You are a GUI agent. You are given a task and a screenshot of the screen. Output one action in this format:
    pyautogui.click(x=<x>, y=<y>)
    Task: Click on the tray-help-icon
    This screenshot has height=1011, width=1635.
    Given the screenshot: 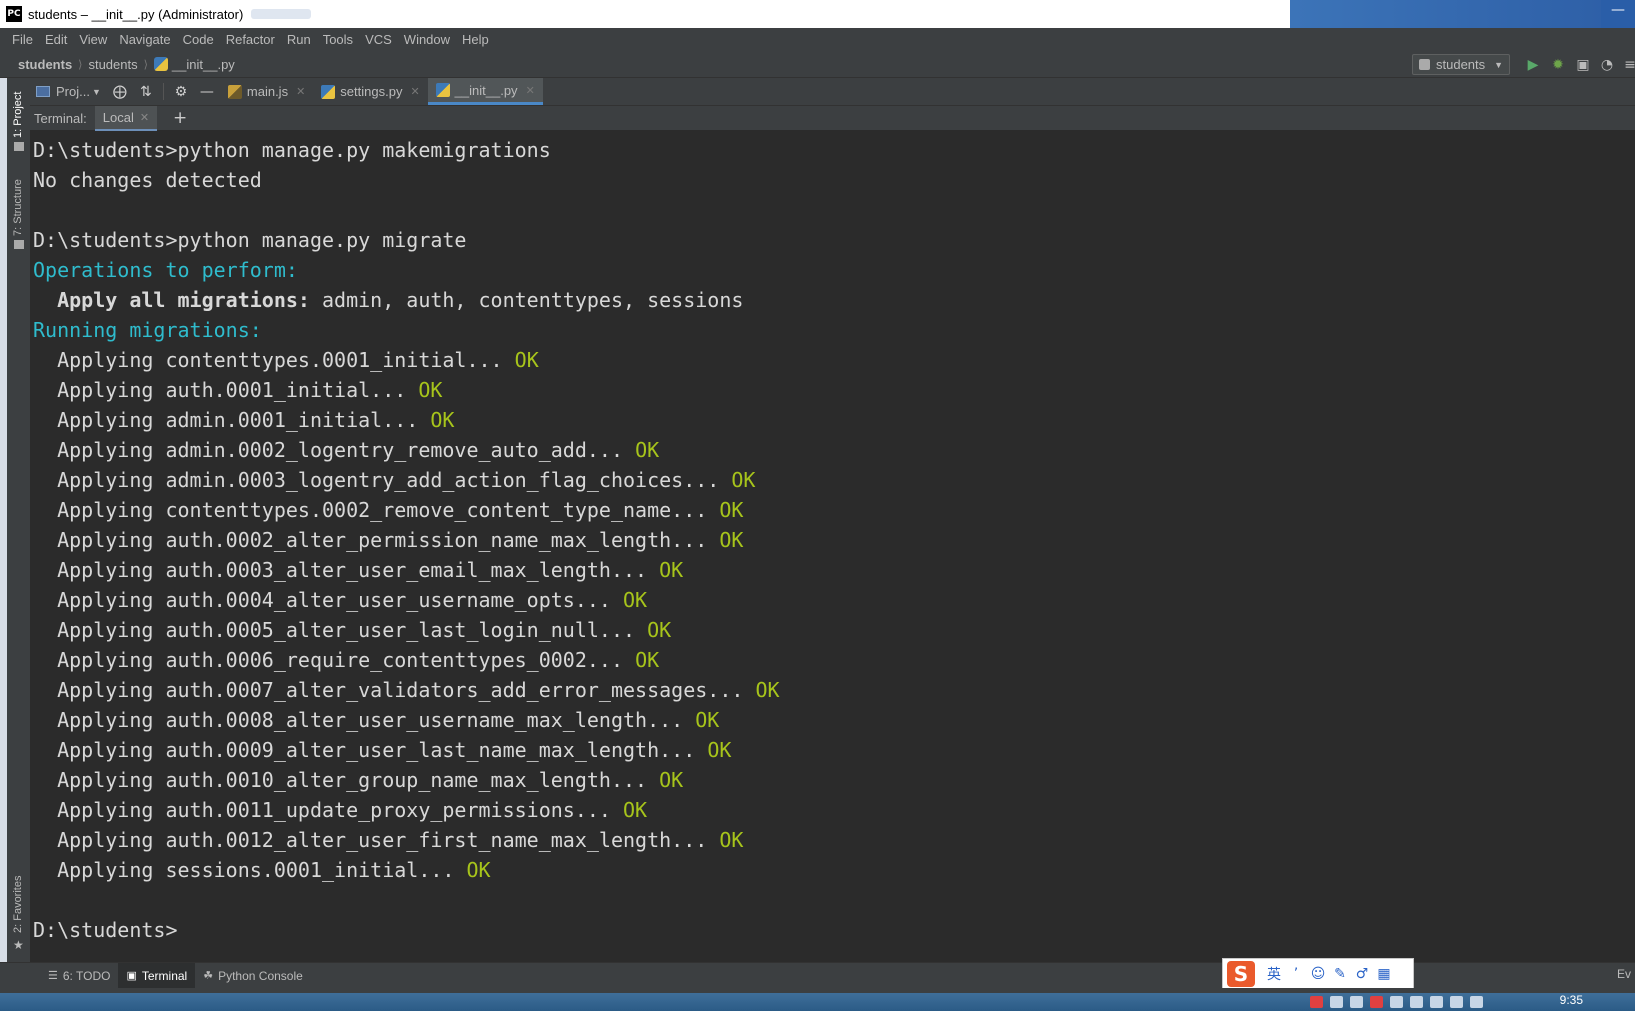 What is the action you would take?
    pyautogui.click(x=1336, y=1002)
    